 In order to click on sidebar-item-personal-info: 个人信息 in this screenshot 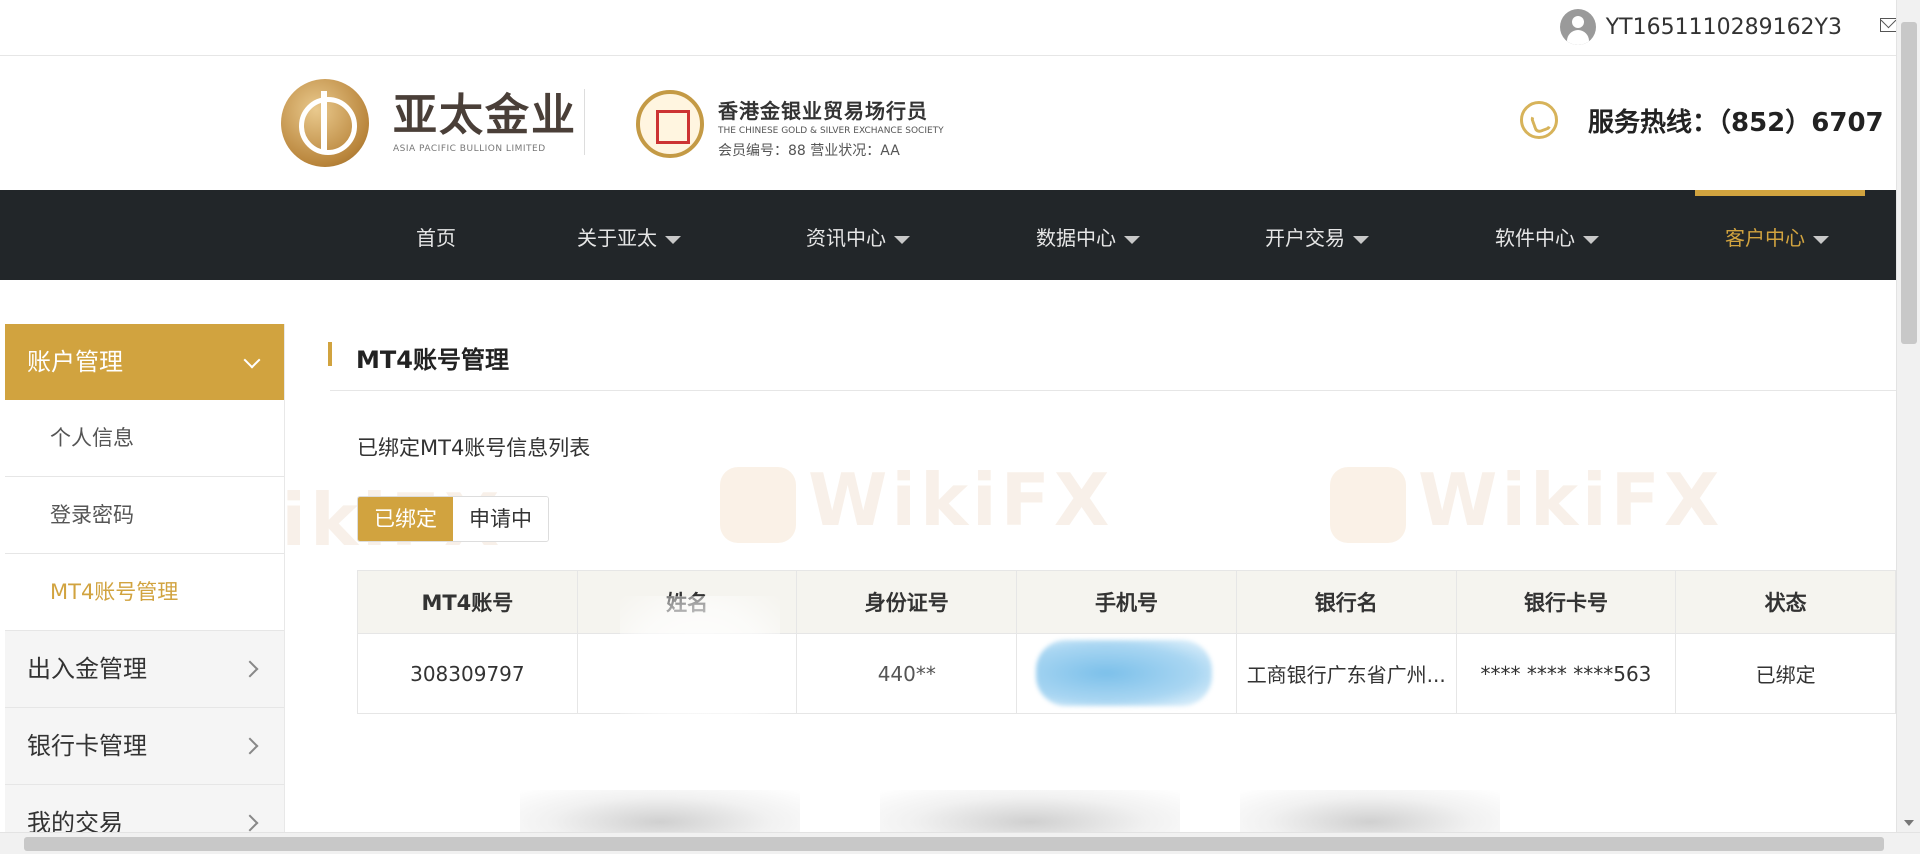, I will do `click(144, 438)`.